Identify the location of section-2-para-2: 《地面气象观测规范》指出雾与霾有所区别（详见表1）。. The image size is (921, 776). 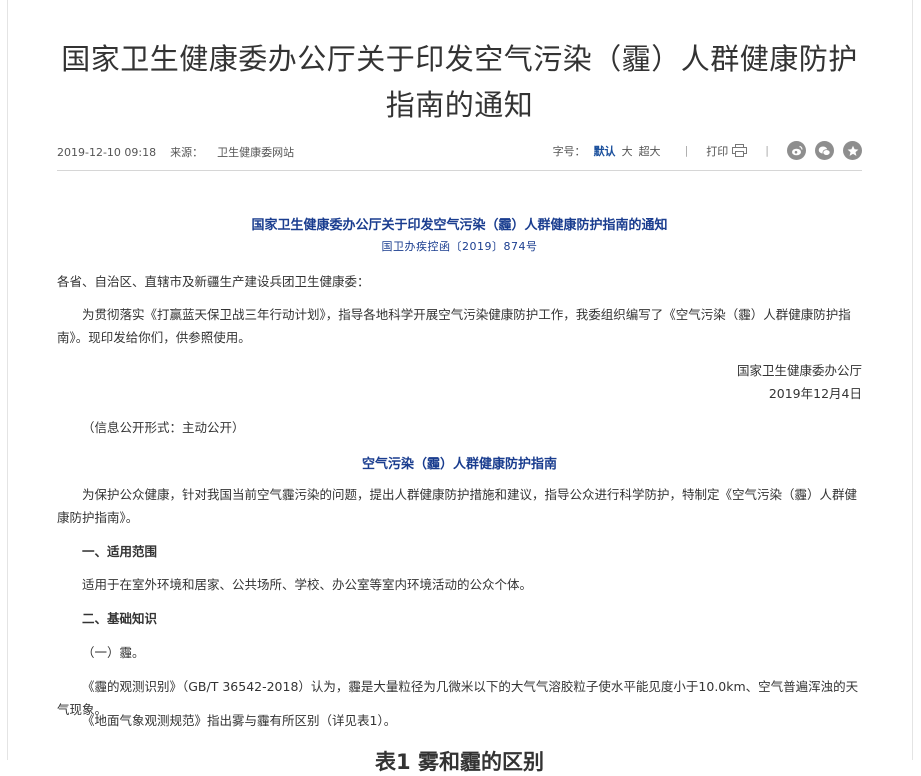
(239, 720).